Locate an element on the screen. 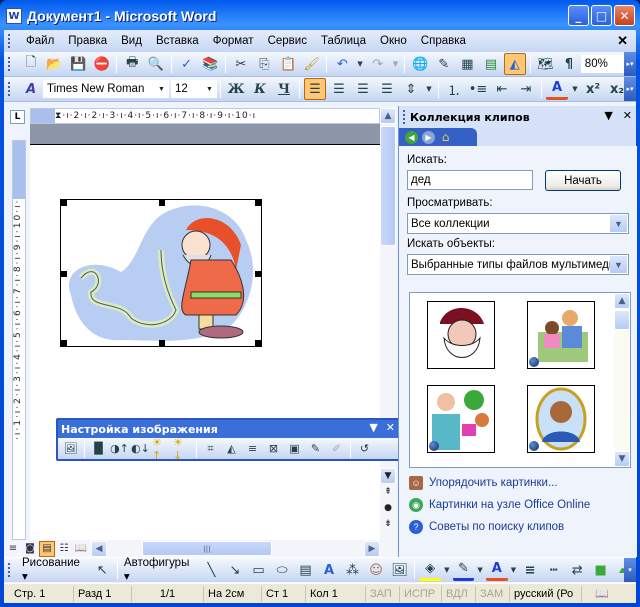 The height and width of the screenshot is (607, 640). copy-icon: ⎘ is located at coordinates (265, 64).